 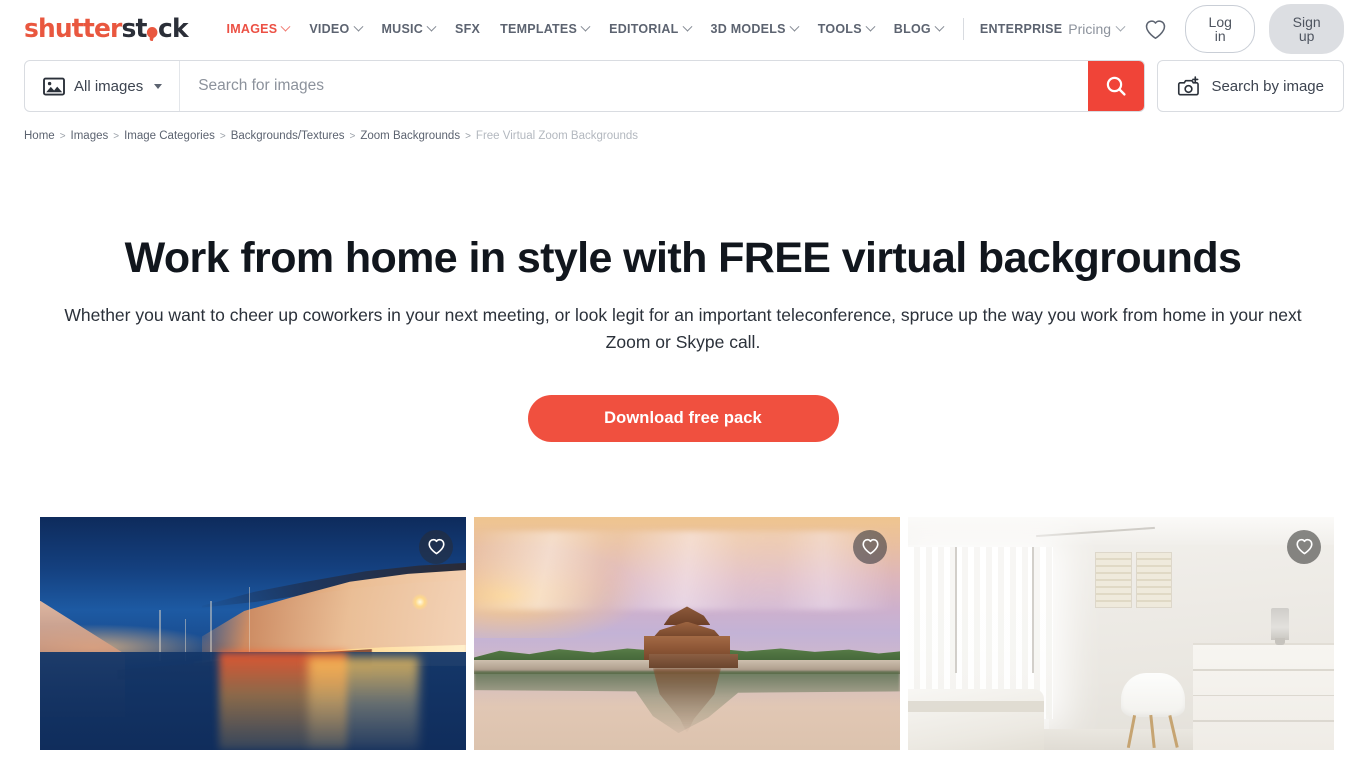 What do you see at coordinates (39, 136) in the screenshot?
I see `breadcrumb-item-home: Home` at bounding box center [39, 136].